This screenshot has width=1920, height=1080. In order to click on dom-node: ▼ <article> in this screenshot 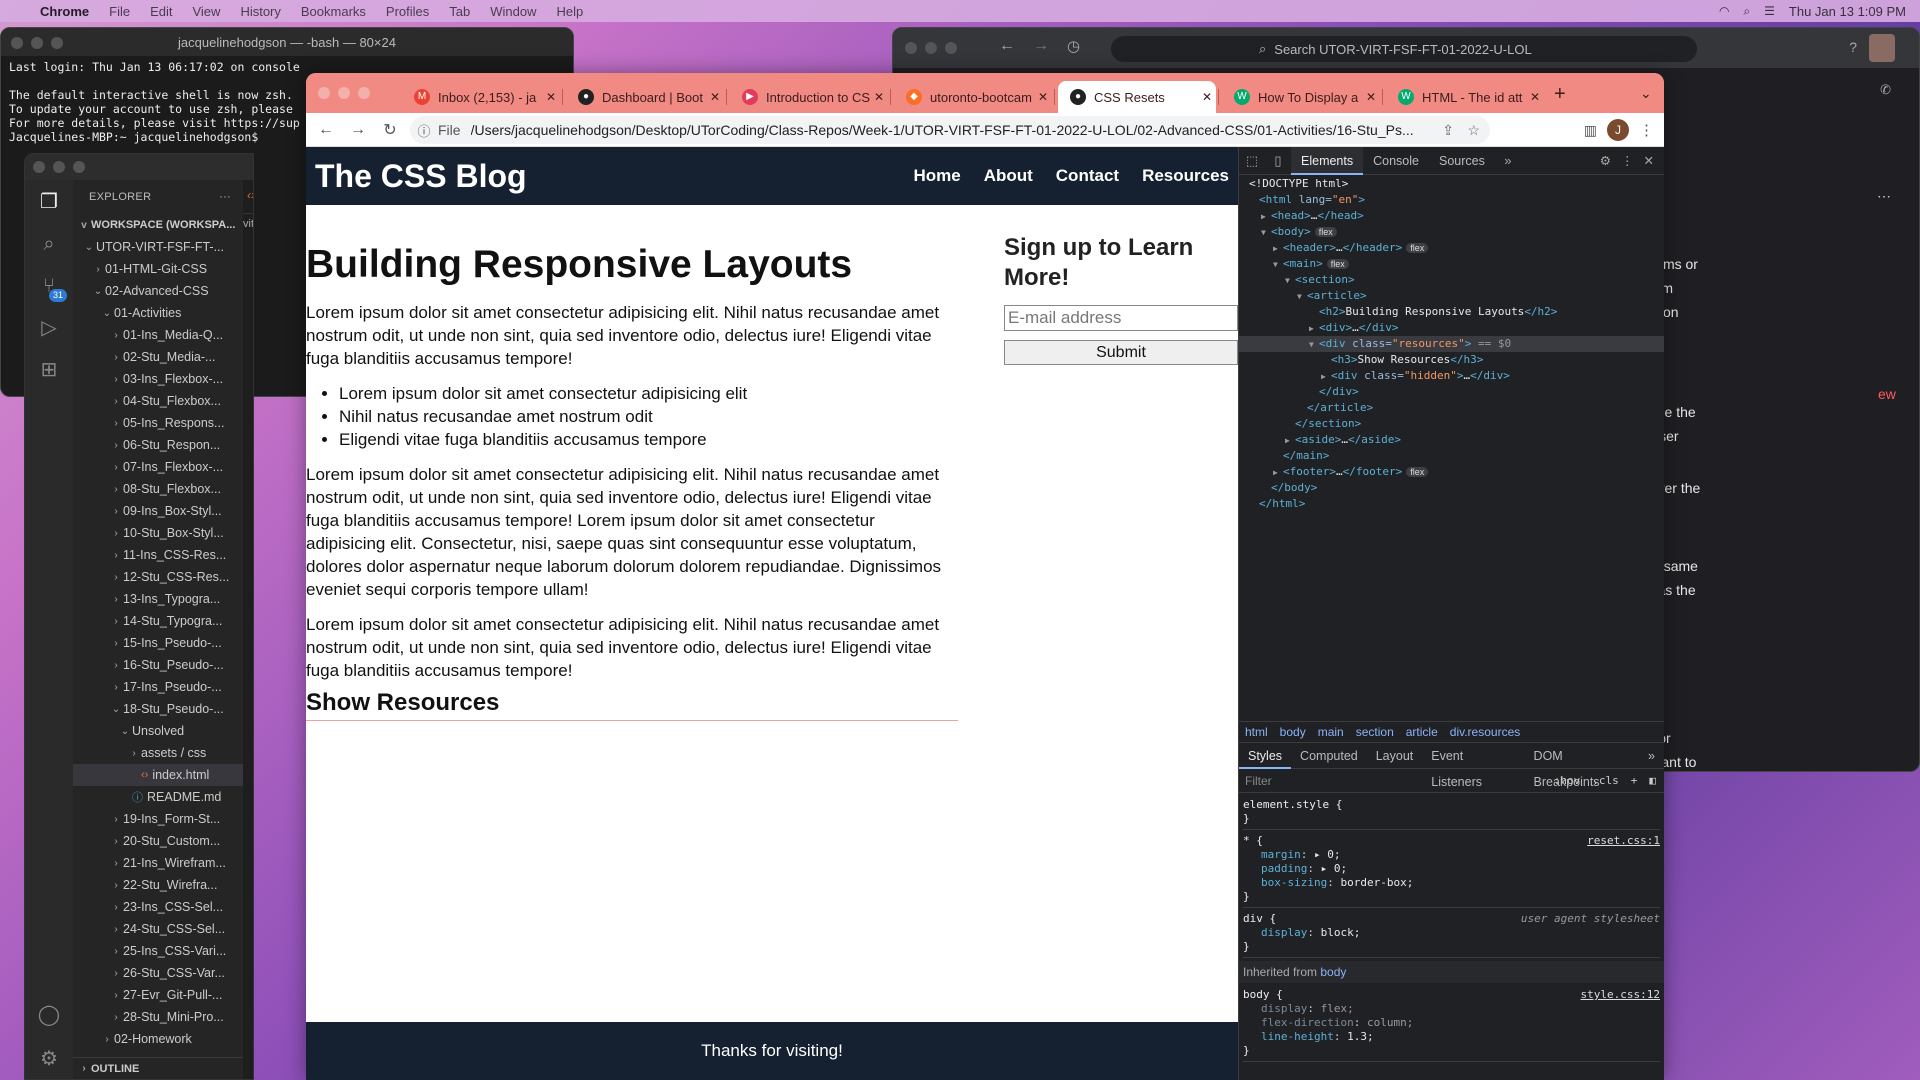, I will do `click(1451, 296)`.